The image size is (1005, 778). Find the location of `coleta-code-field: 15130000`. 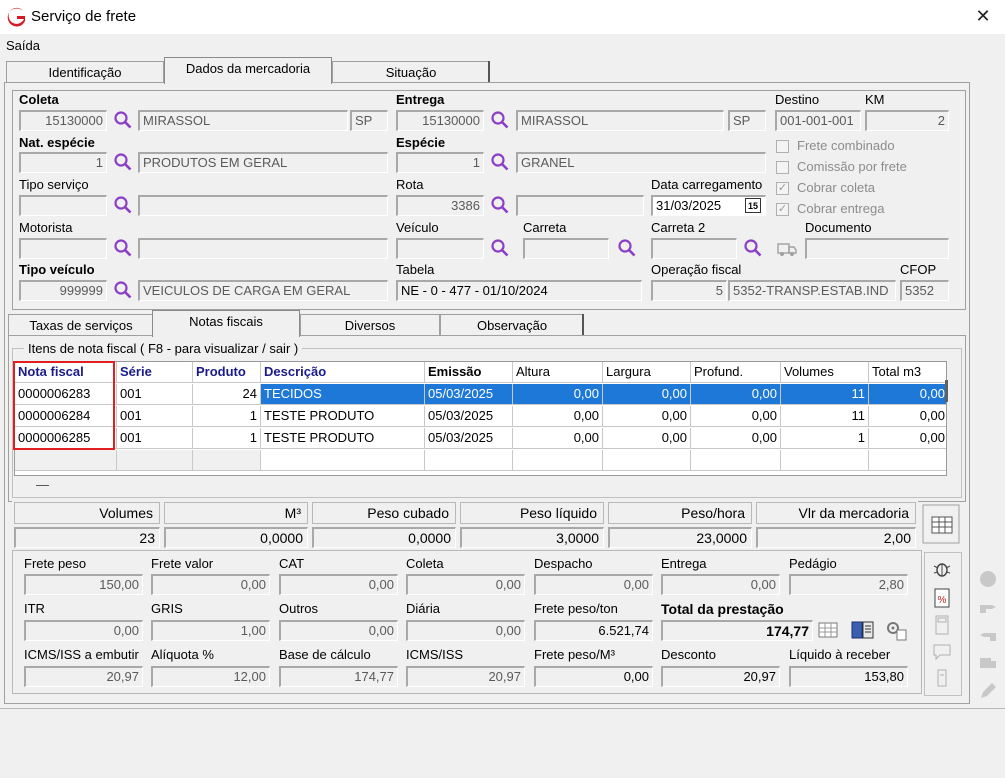

coleta-code-field: 15130000 is located at coordinates (63, 120).